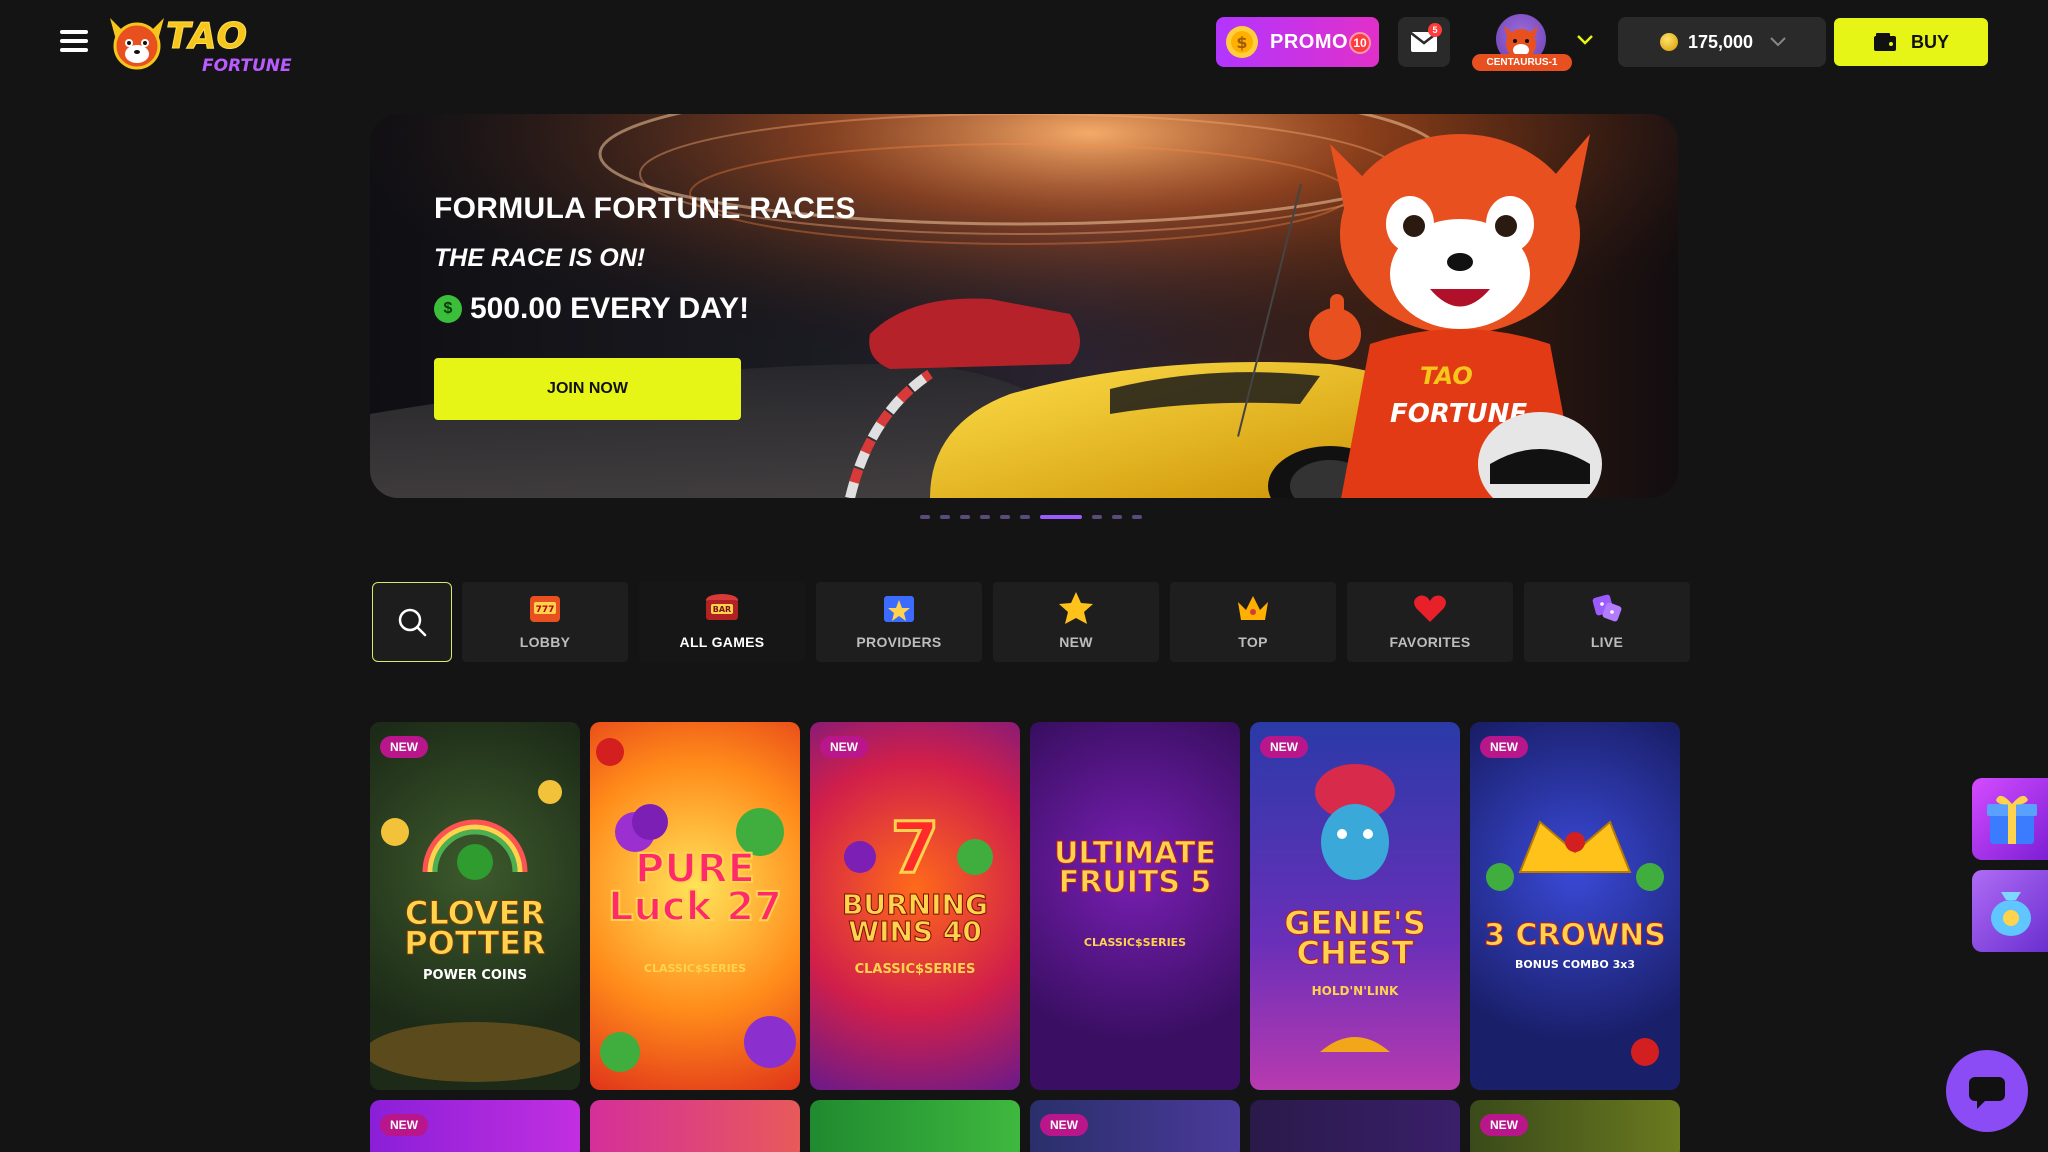 The width and height of the screenshot is (2048, 1152). Describe the element at coordinates (1309, 41) in the screenshot. I see `promo-label: PROMO` at that location.